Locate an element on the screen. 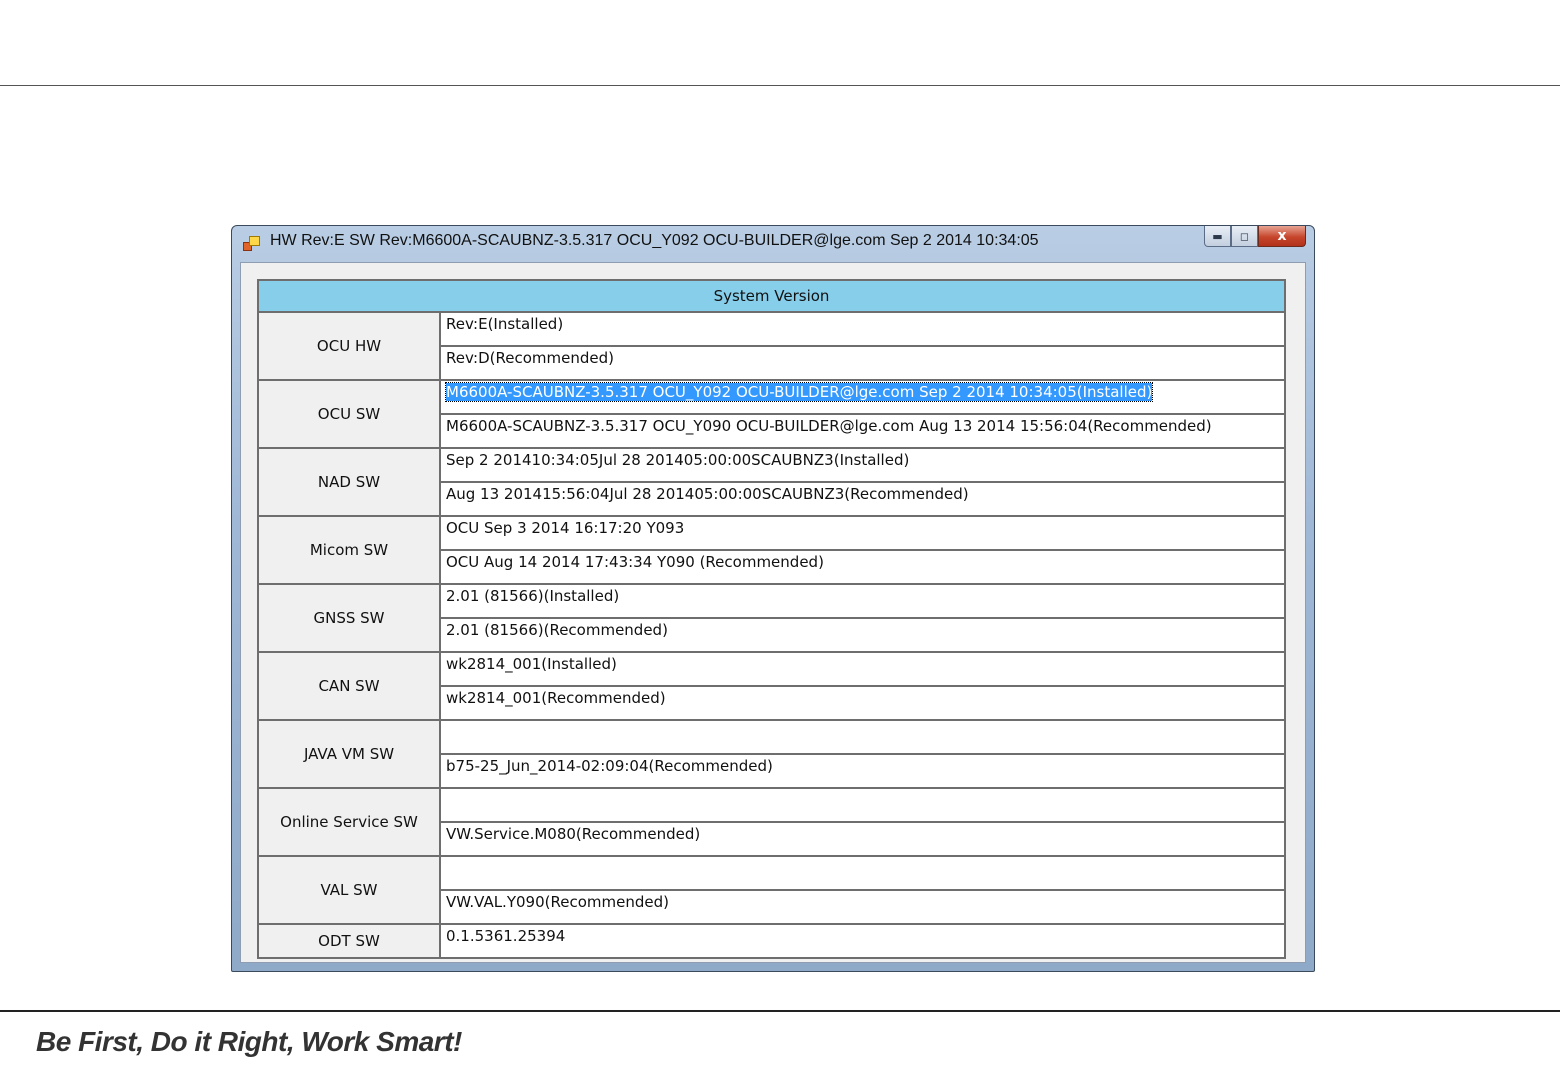  version-value-cell: 2.01 (81566)(Recommended) is located at coordinates (862, 635).